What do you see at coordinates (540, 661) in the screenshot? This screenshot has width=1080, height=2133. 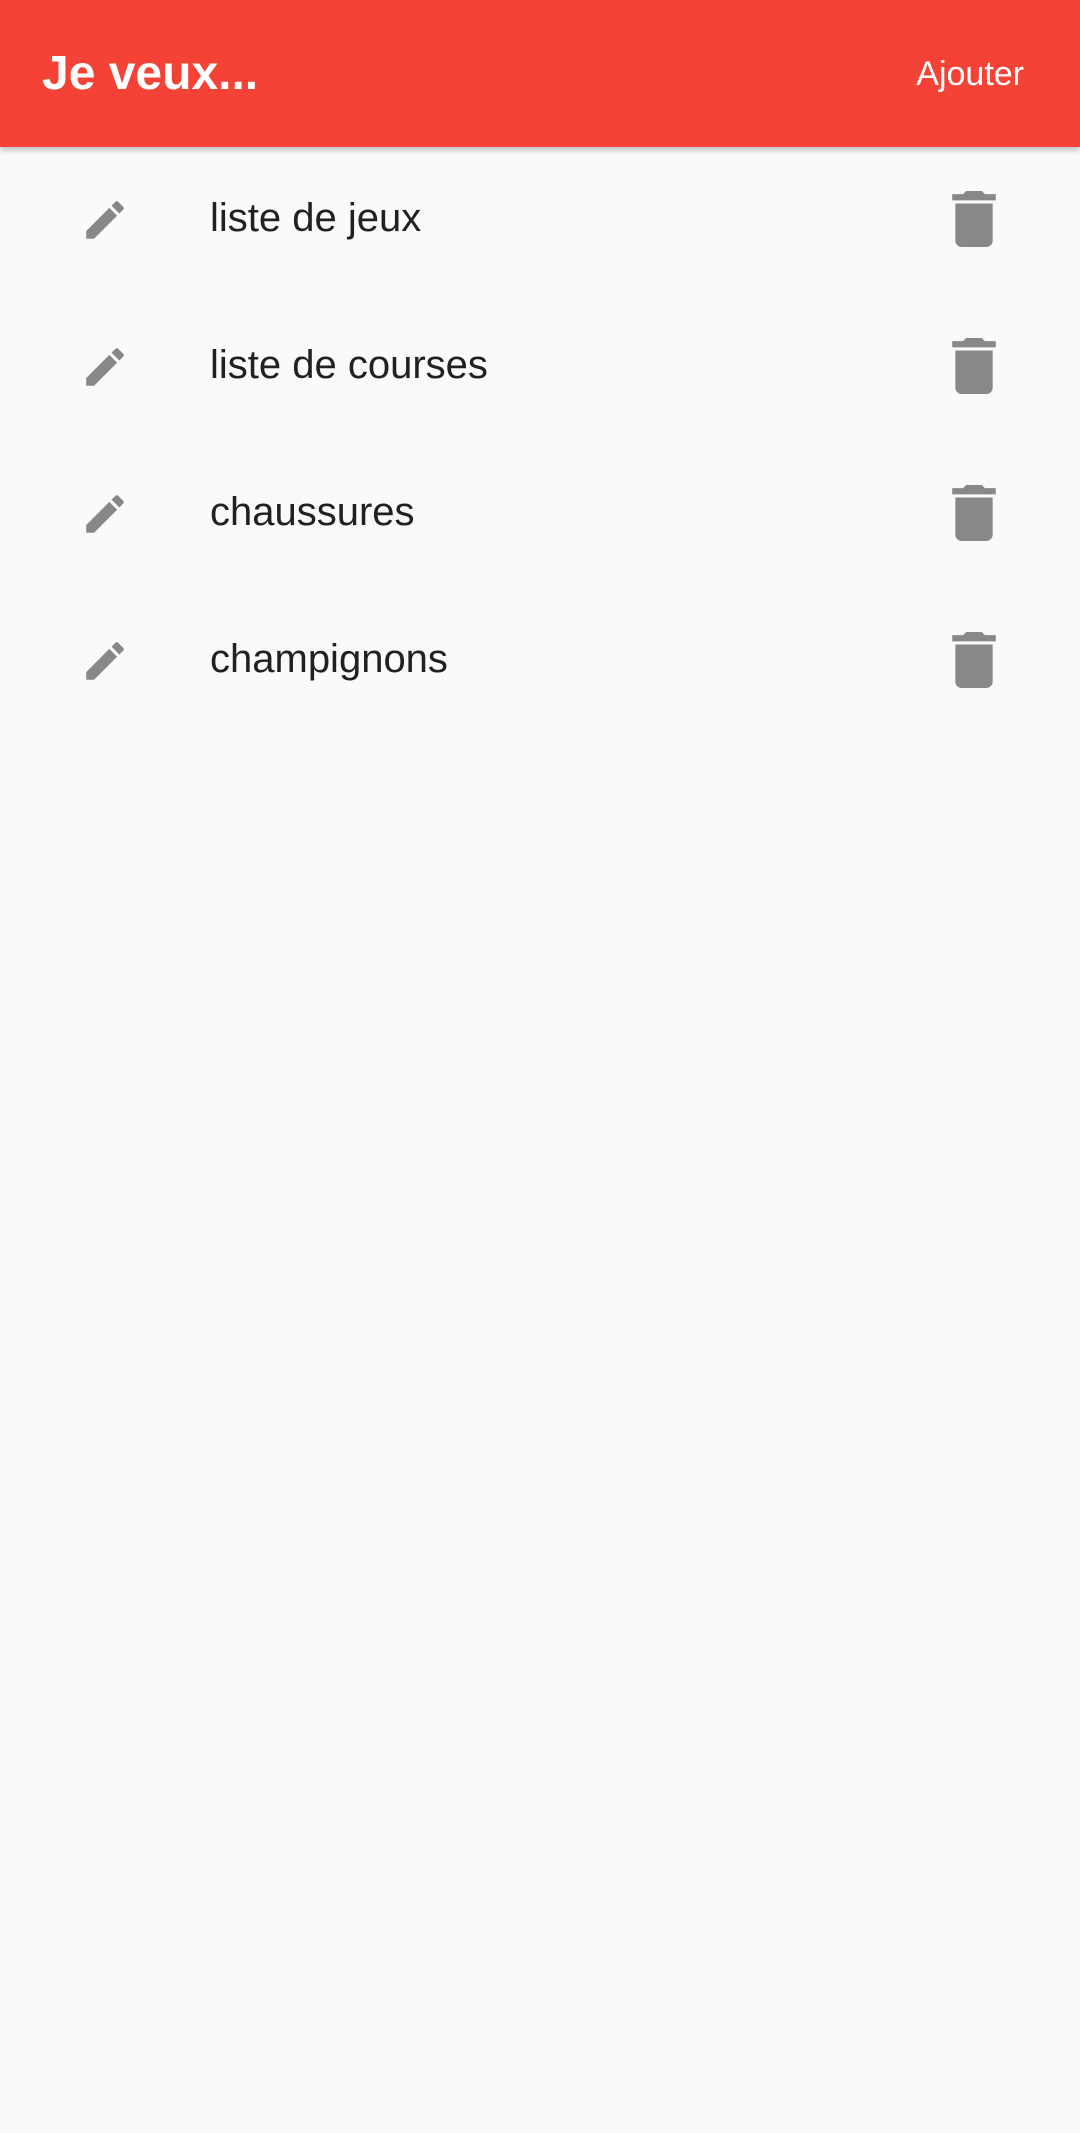 I see `list-item: champignons` at bounding box center [540, 661].